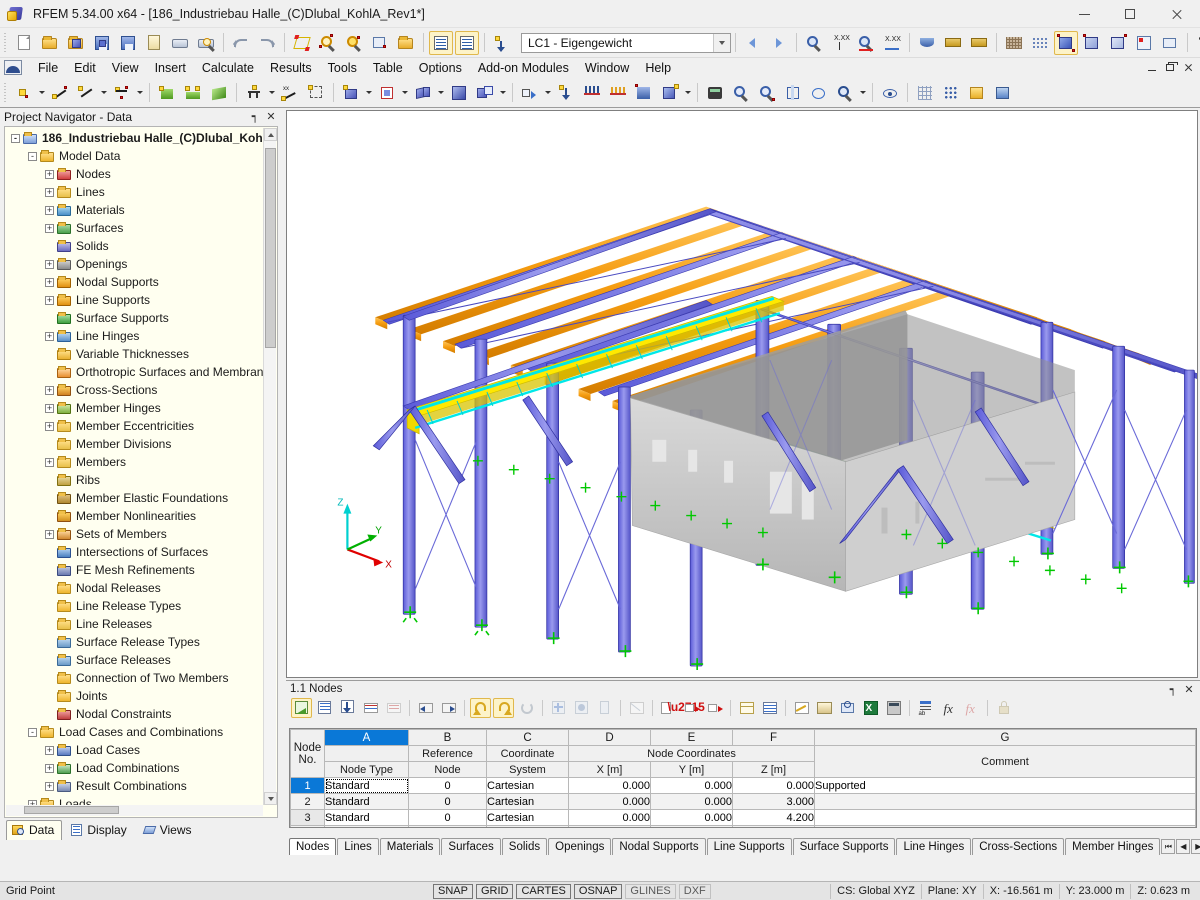  I want to click on menu-help: Help, so click(658, 68).